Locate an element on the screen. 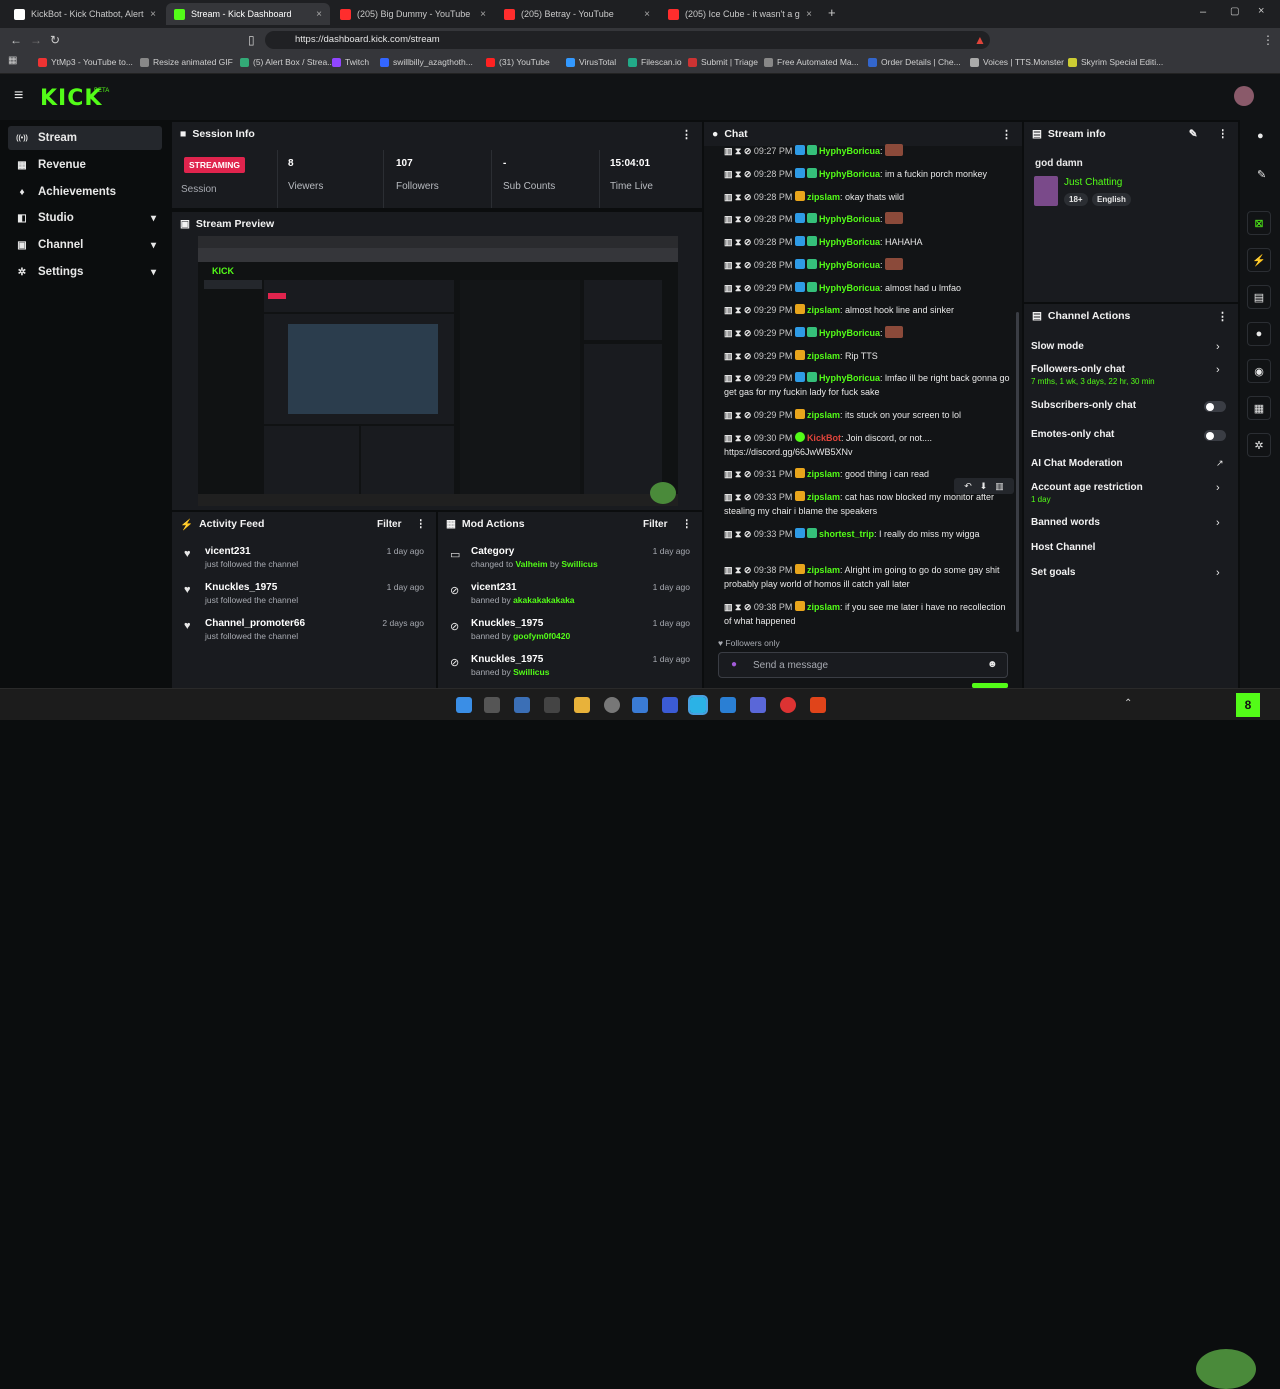 Image resolution: width=1280 pixels, height=1389 pixels. kick-tray-icon: 8 is located at coordinates (1248, 705).